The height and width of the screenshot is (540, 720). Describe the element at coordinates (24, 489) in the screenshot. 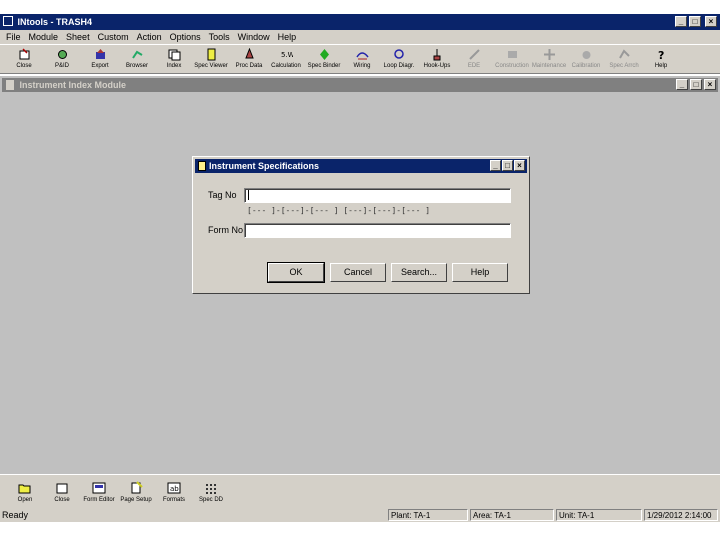

I see `open-icon` at that location.